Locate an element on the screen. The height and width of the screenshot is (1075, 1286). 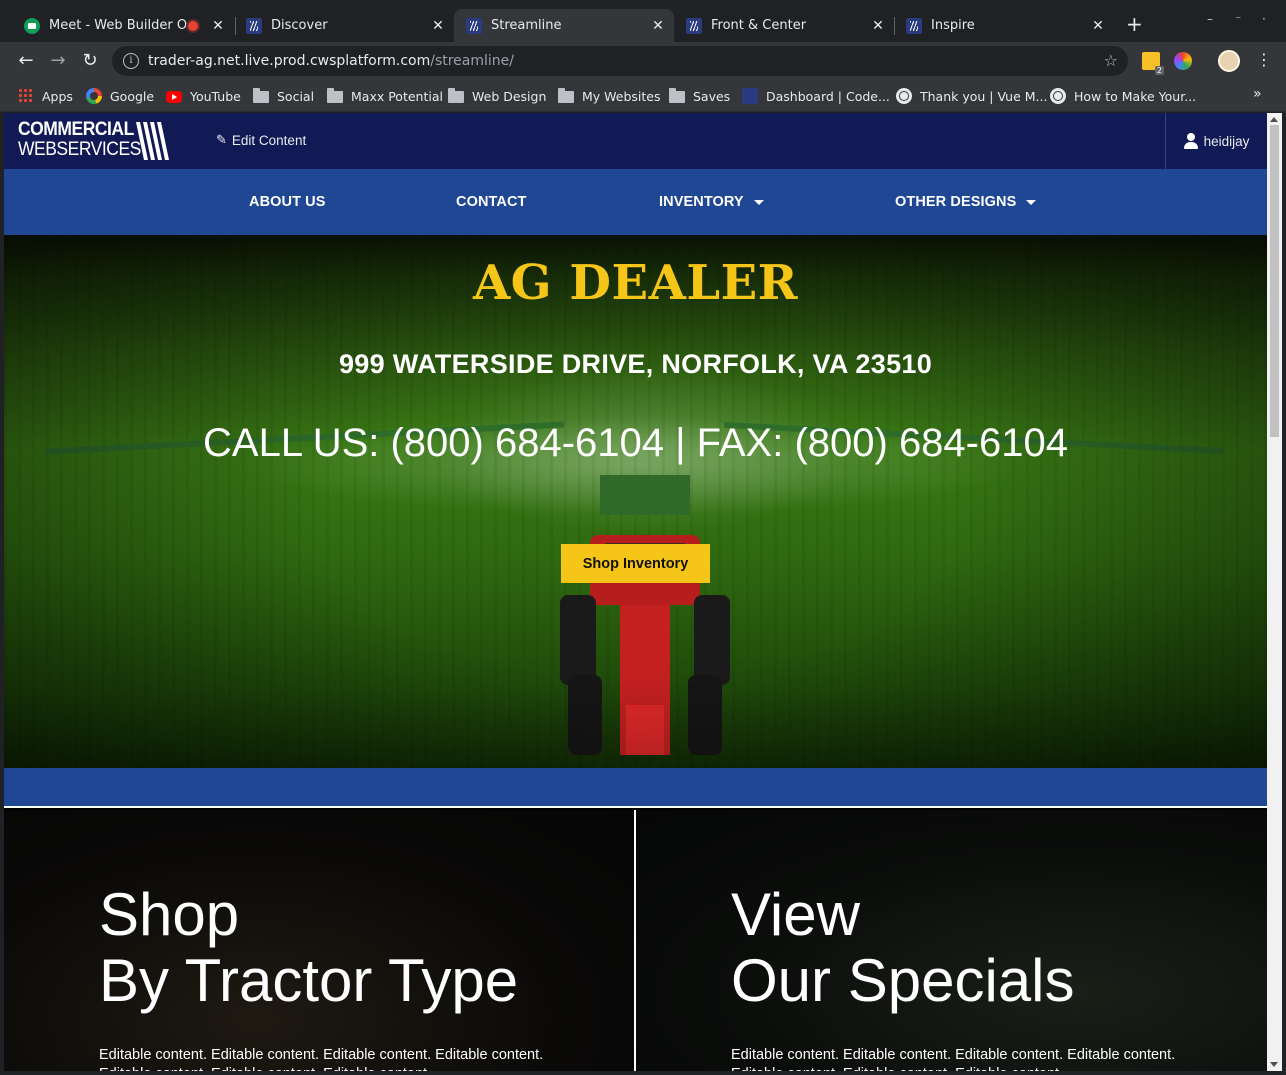
nav-about-us: ABOUT US is located at coordinates (287, 202).